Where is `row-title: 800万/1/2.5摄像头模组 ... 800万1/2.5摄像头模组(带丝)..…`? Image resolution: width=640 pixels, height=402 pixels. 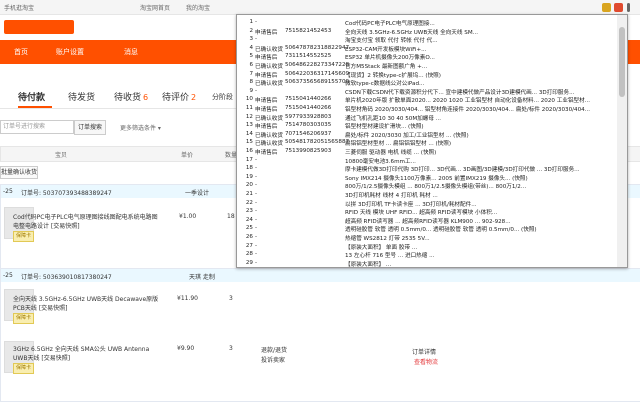 row-title: 800万/1/2.5摄像头模组 ... 800万1/2.5摄像头模组(带丝)..… is located at coordinates (436, 187).